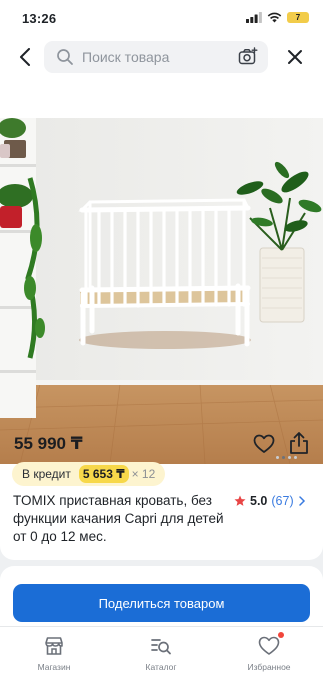  I want to click on rating-value: 5.0, so click(259, 501).